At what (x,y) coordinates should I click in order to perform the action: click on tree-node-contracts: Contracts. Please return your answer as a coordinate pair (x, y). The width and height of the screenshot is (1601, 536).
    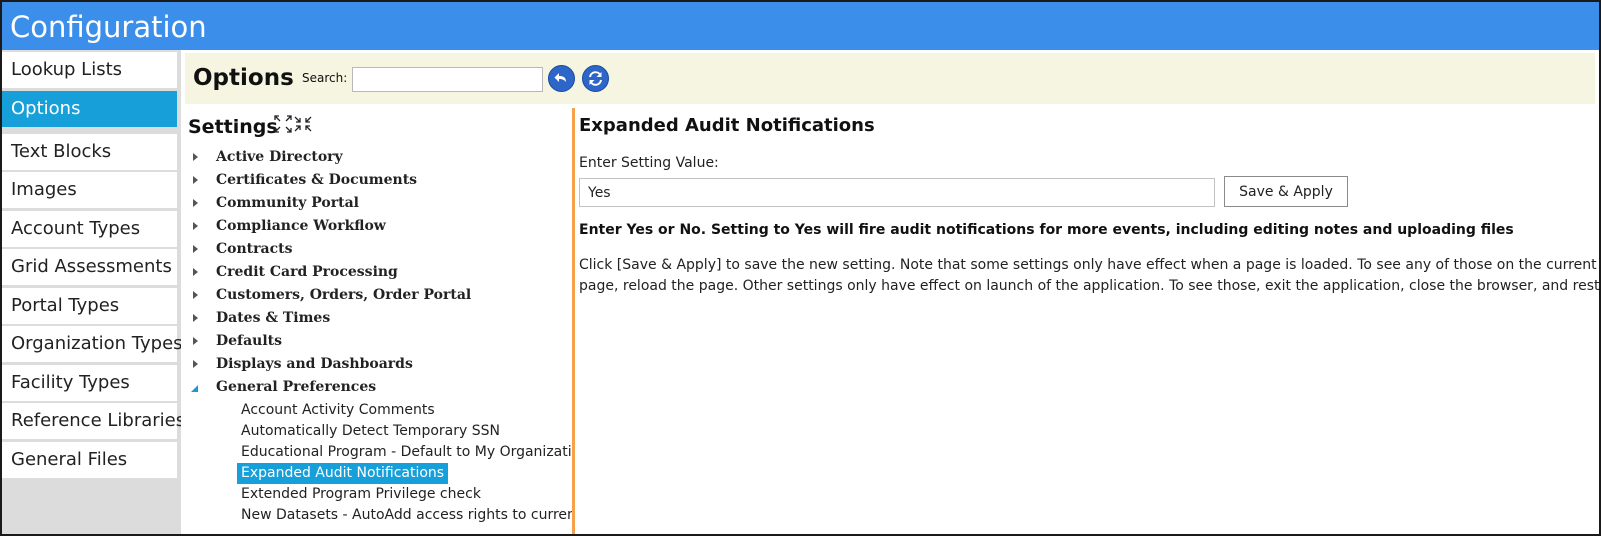
    Looking at the image, I should click on (376, 249).